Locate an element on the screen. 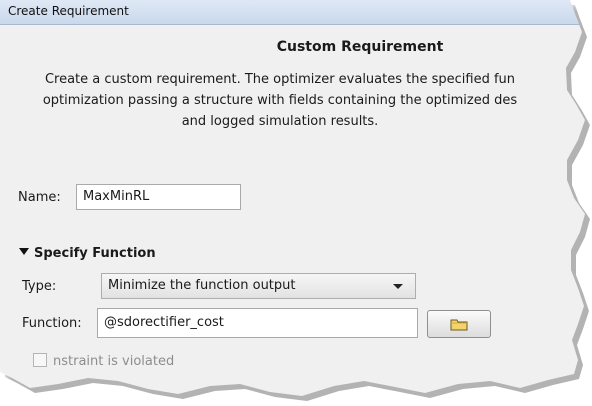 The height and width of the screenshot is (406, 592). description-line: and logged simulation results. is located at coordinates (280, 121).